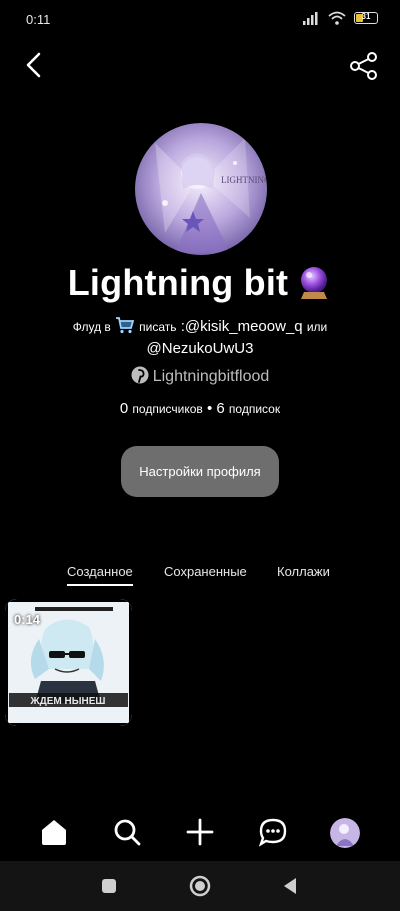  Describe the element at coordinates (337, 18) in the screenshot. I see `wifi-icon` at that location.